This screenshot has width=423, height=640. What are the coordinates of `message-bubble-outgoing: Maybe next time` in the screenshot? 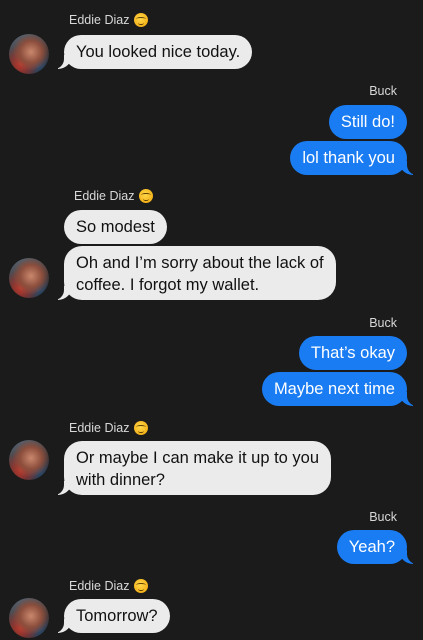 It's located at (339, 389).